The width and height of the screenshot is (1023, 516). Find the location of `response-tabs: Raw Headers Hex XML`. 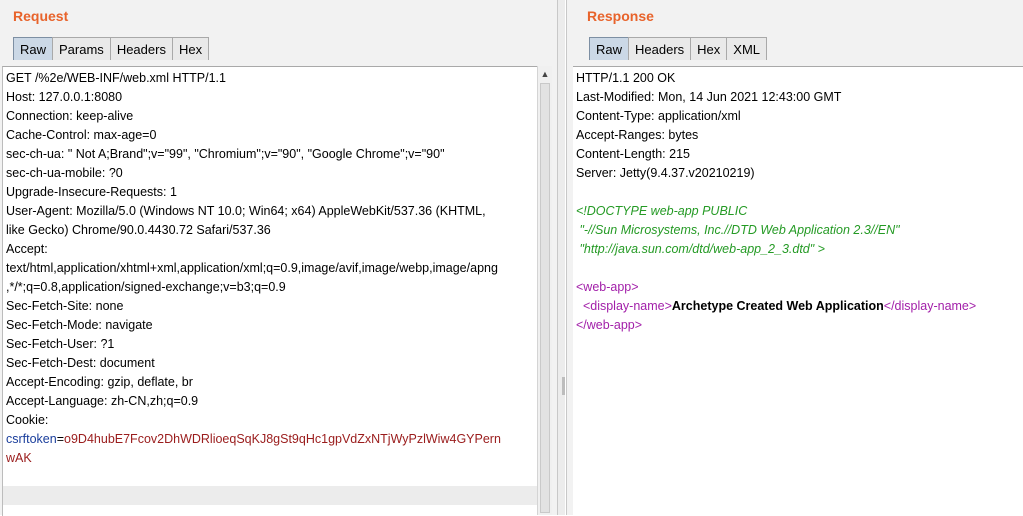

response-tabs: Raw Headers Hex XML is located at coordinates (678, 48).